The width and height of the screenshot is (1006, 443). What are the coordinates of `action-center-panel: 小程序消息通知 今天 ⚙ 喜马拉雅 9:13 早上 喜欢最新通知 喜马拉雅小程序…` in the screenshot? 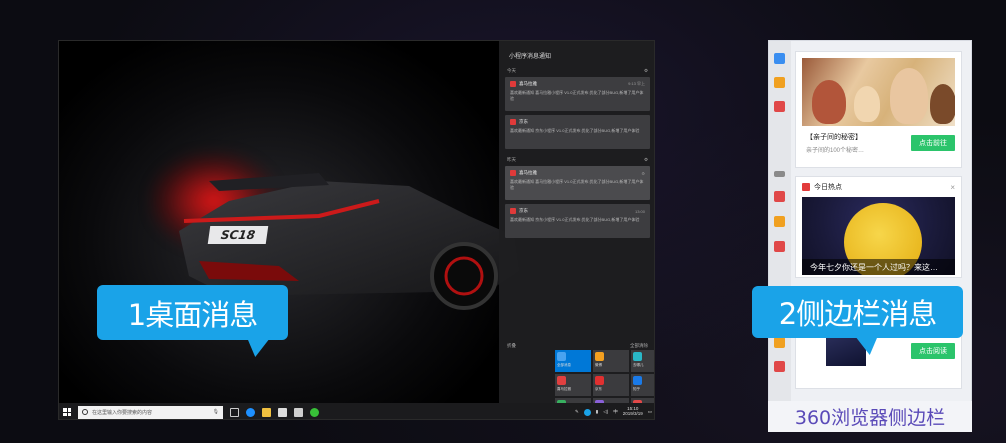 It's located at (576, 222).